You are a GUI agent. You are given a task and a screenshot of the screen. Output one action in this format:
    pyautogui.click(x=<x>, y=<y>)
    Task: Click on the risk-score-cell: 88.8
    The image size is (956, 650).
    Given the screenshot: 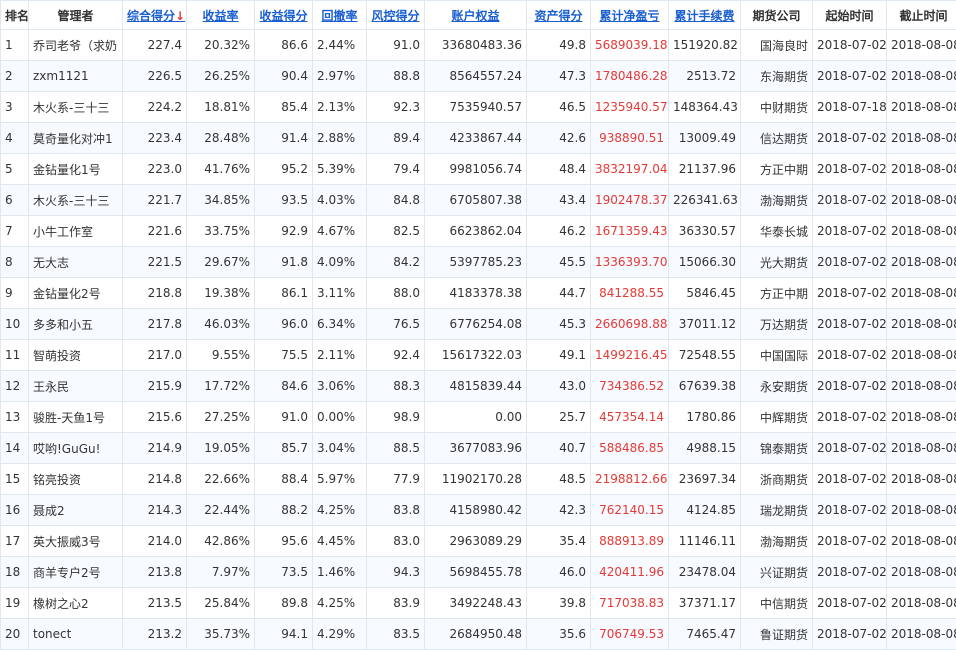 What is the action you would take?
    pyautogui.click(x=396, y=76)
    